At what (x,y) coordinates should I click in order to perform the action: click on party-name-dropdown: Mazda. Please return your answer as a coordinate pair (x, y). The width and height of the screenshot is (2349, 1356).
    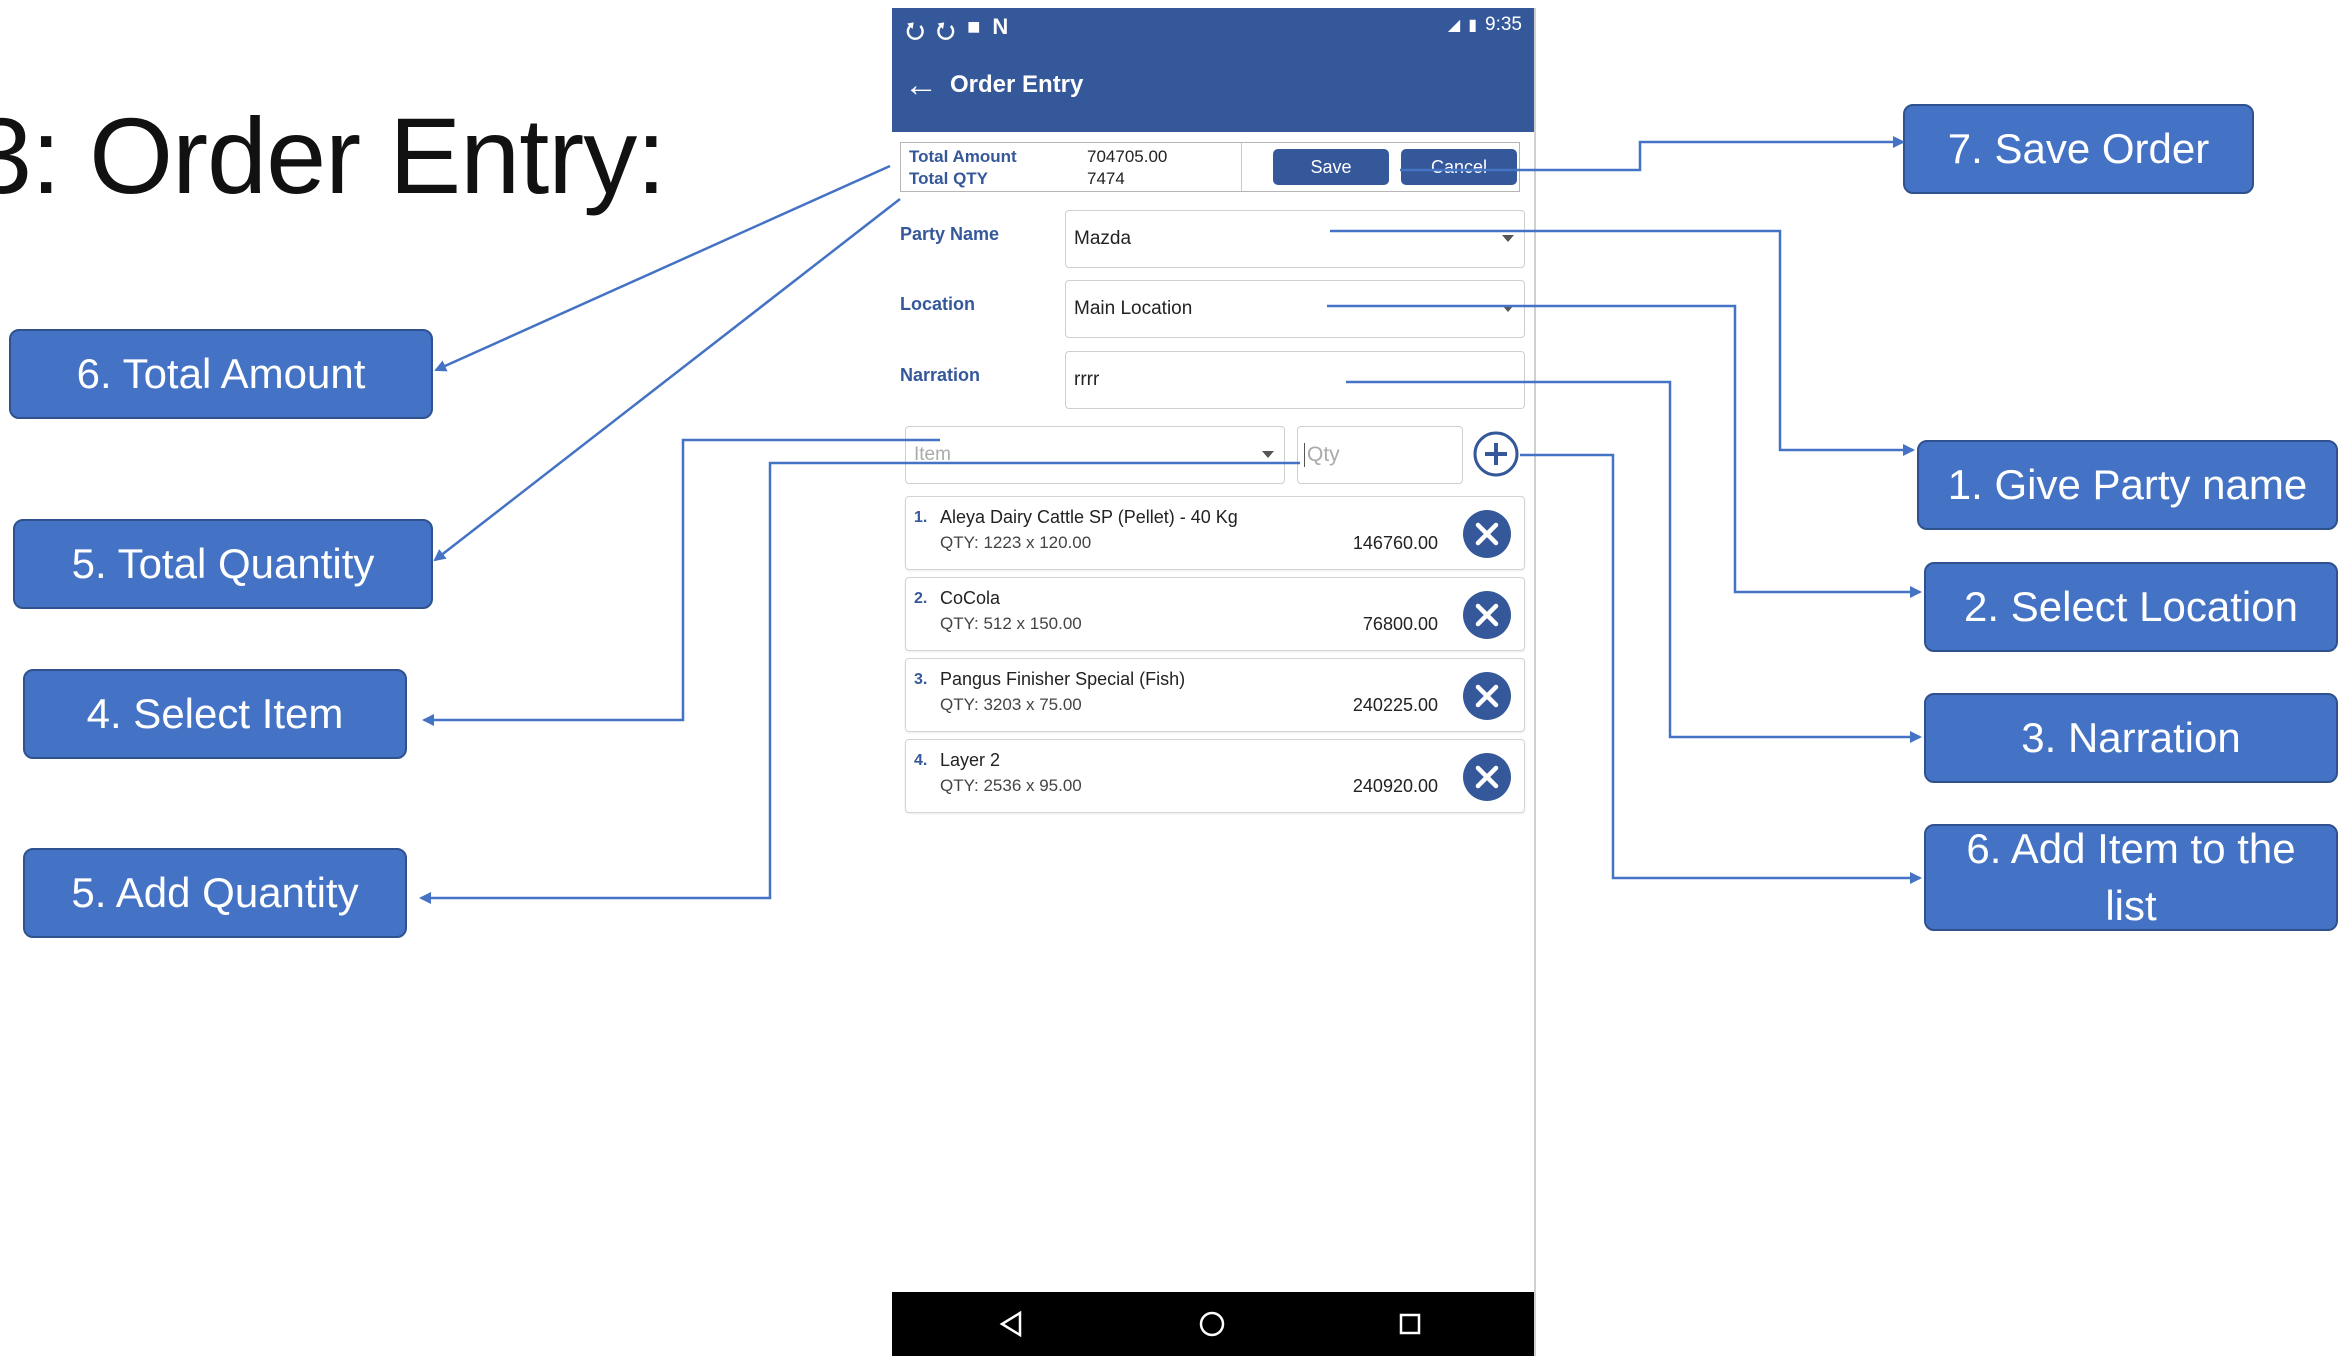
    Looking at the image, I should click on (1295, 239).